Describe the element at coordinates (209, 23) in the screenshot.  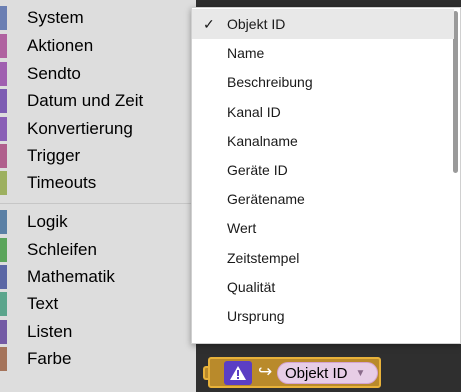
I see `checkmark-icon: ✓` at that location.